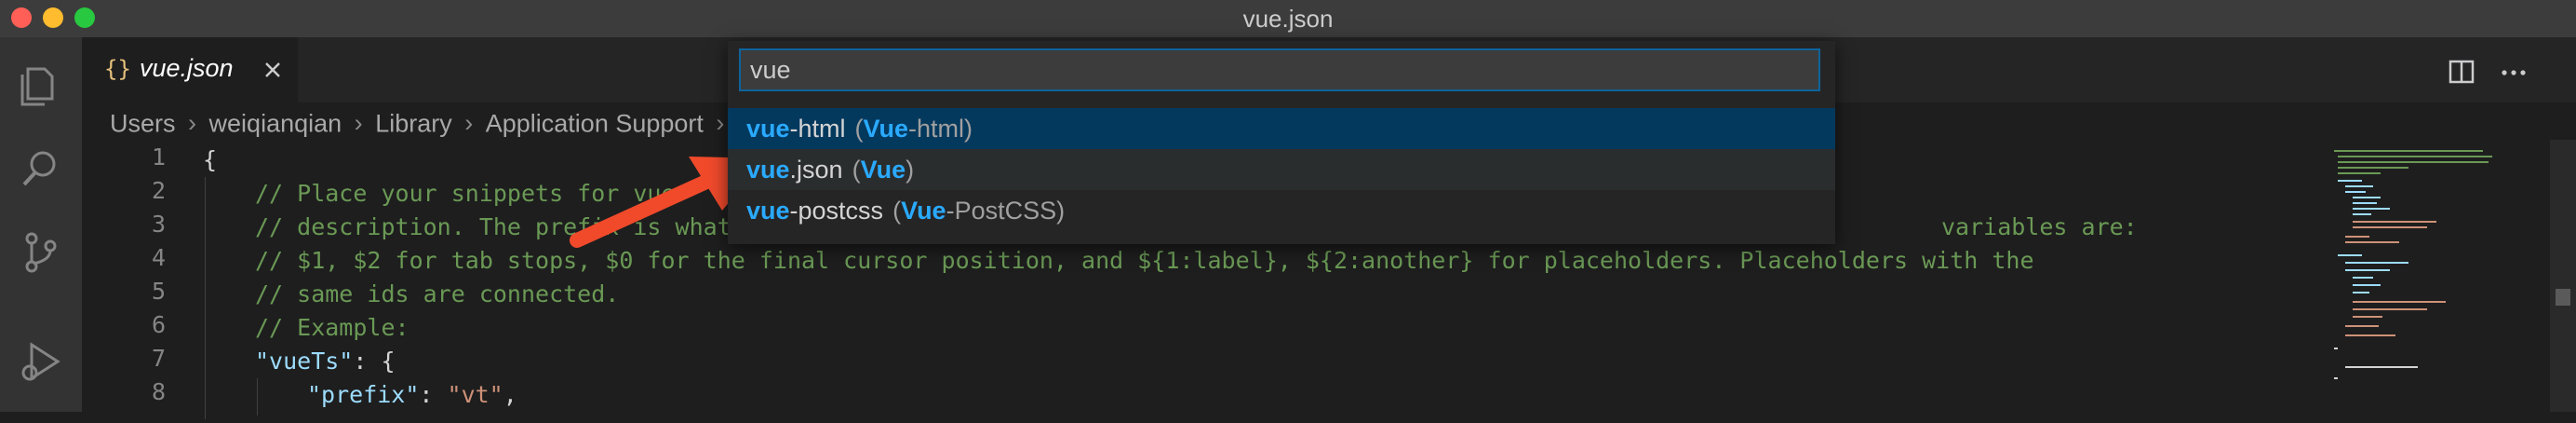  What do you see at coordinates (158, 190) in the screenshot?
I see `line-number: 2` at bounding box center [158, 190].